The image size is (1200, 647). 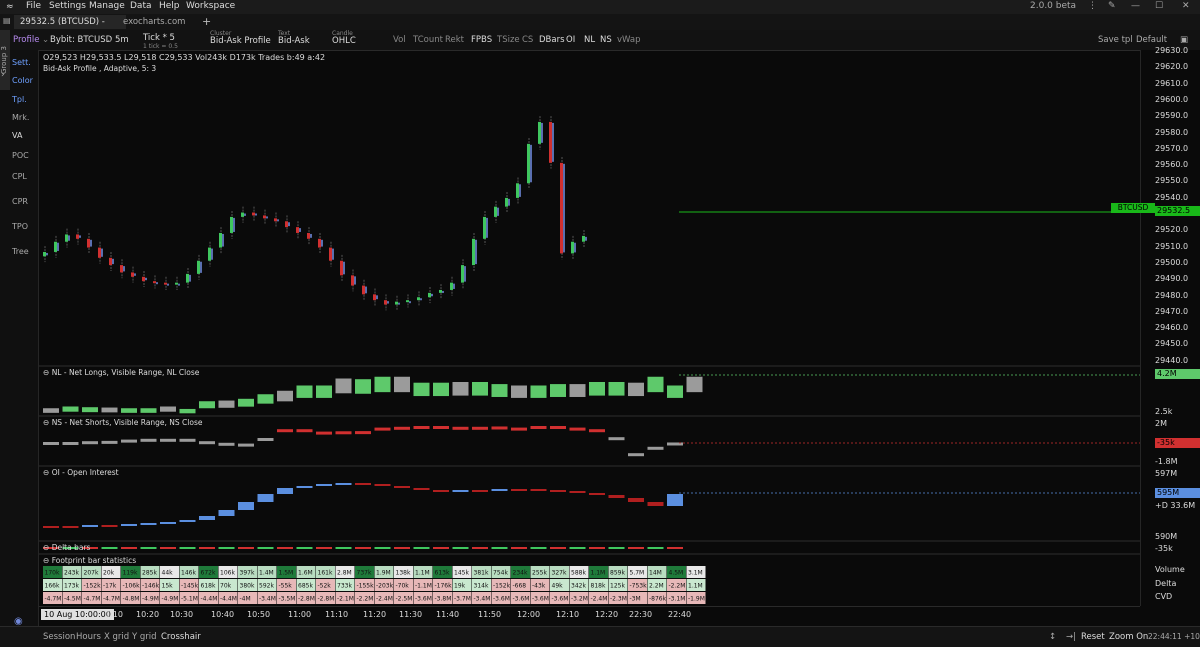 I want to click on footprint-cell-text: -4M, so click(x=245, y=599).